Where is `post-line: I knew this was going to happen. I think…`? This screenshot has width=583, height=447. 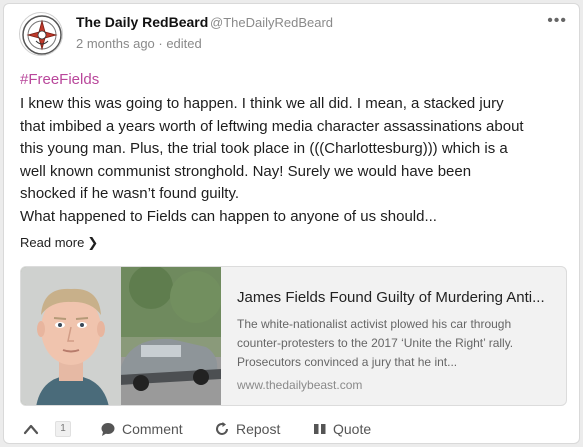
post-line: I knew this was going to happen. I think… is located at coordinates (262, 103).